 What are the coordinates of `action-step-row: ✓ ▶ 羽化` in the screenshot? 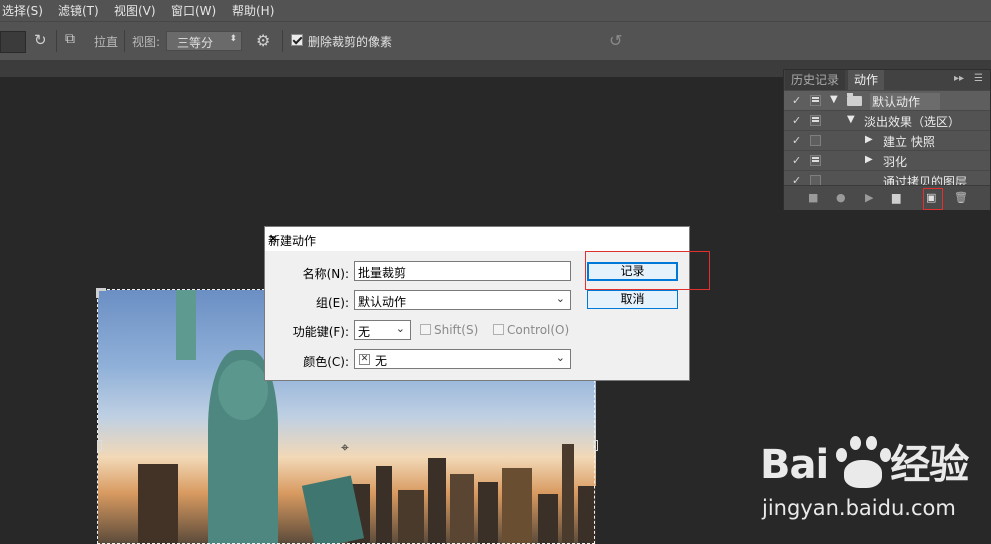 It's located at (887, 160).